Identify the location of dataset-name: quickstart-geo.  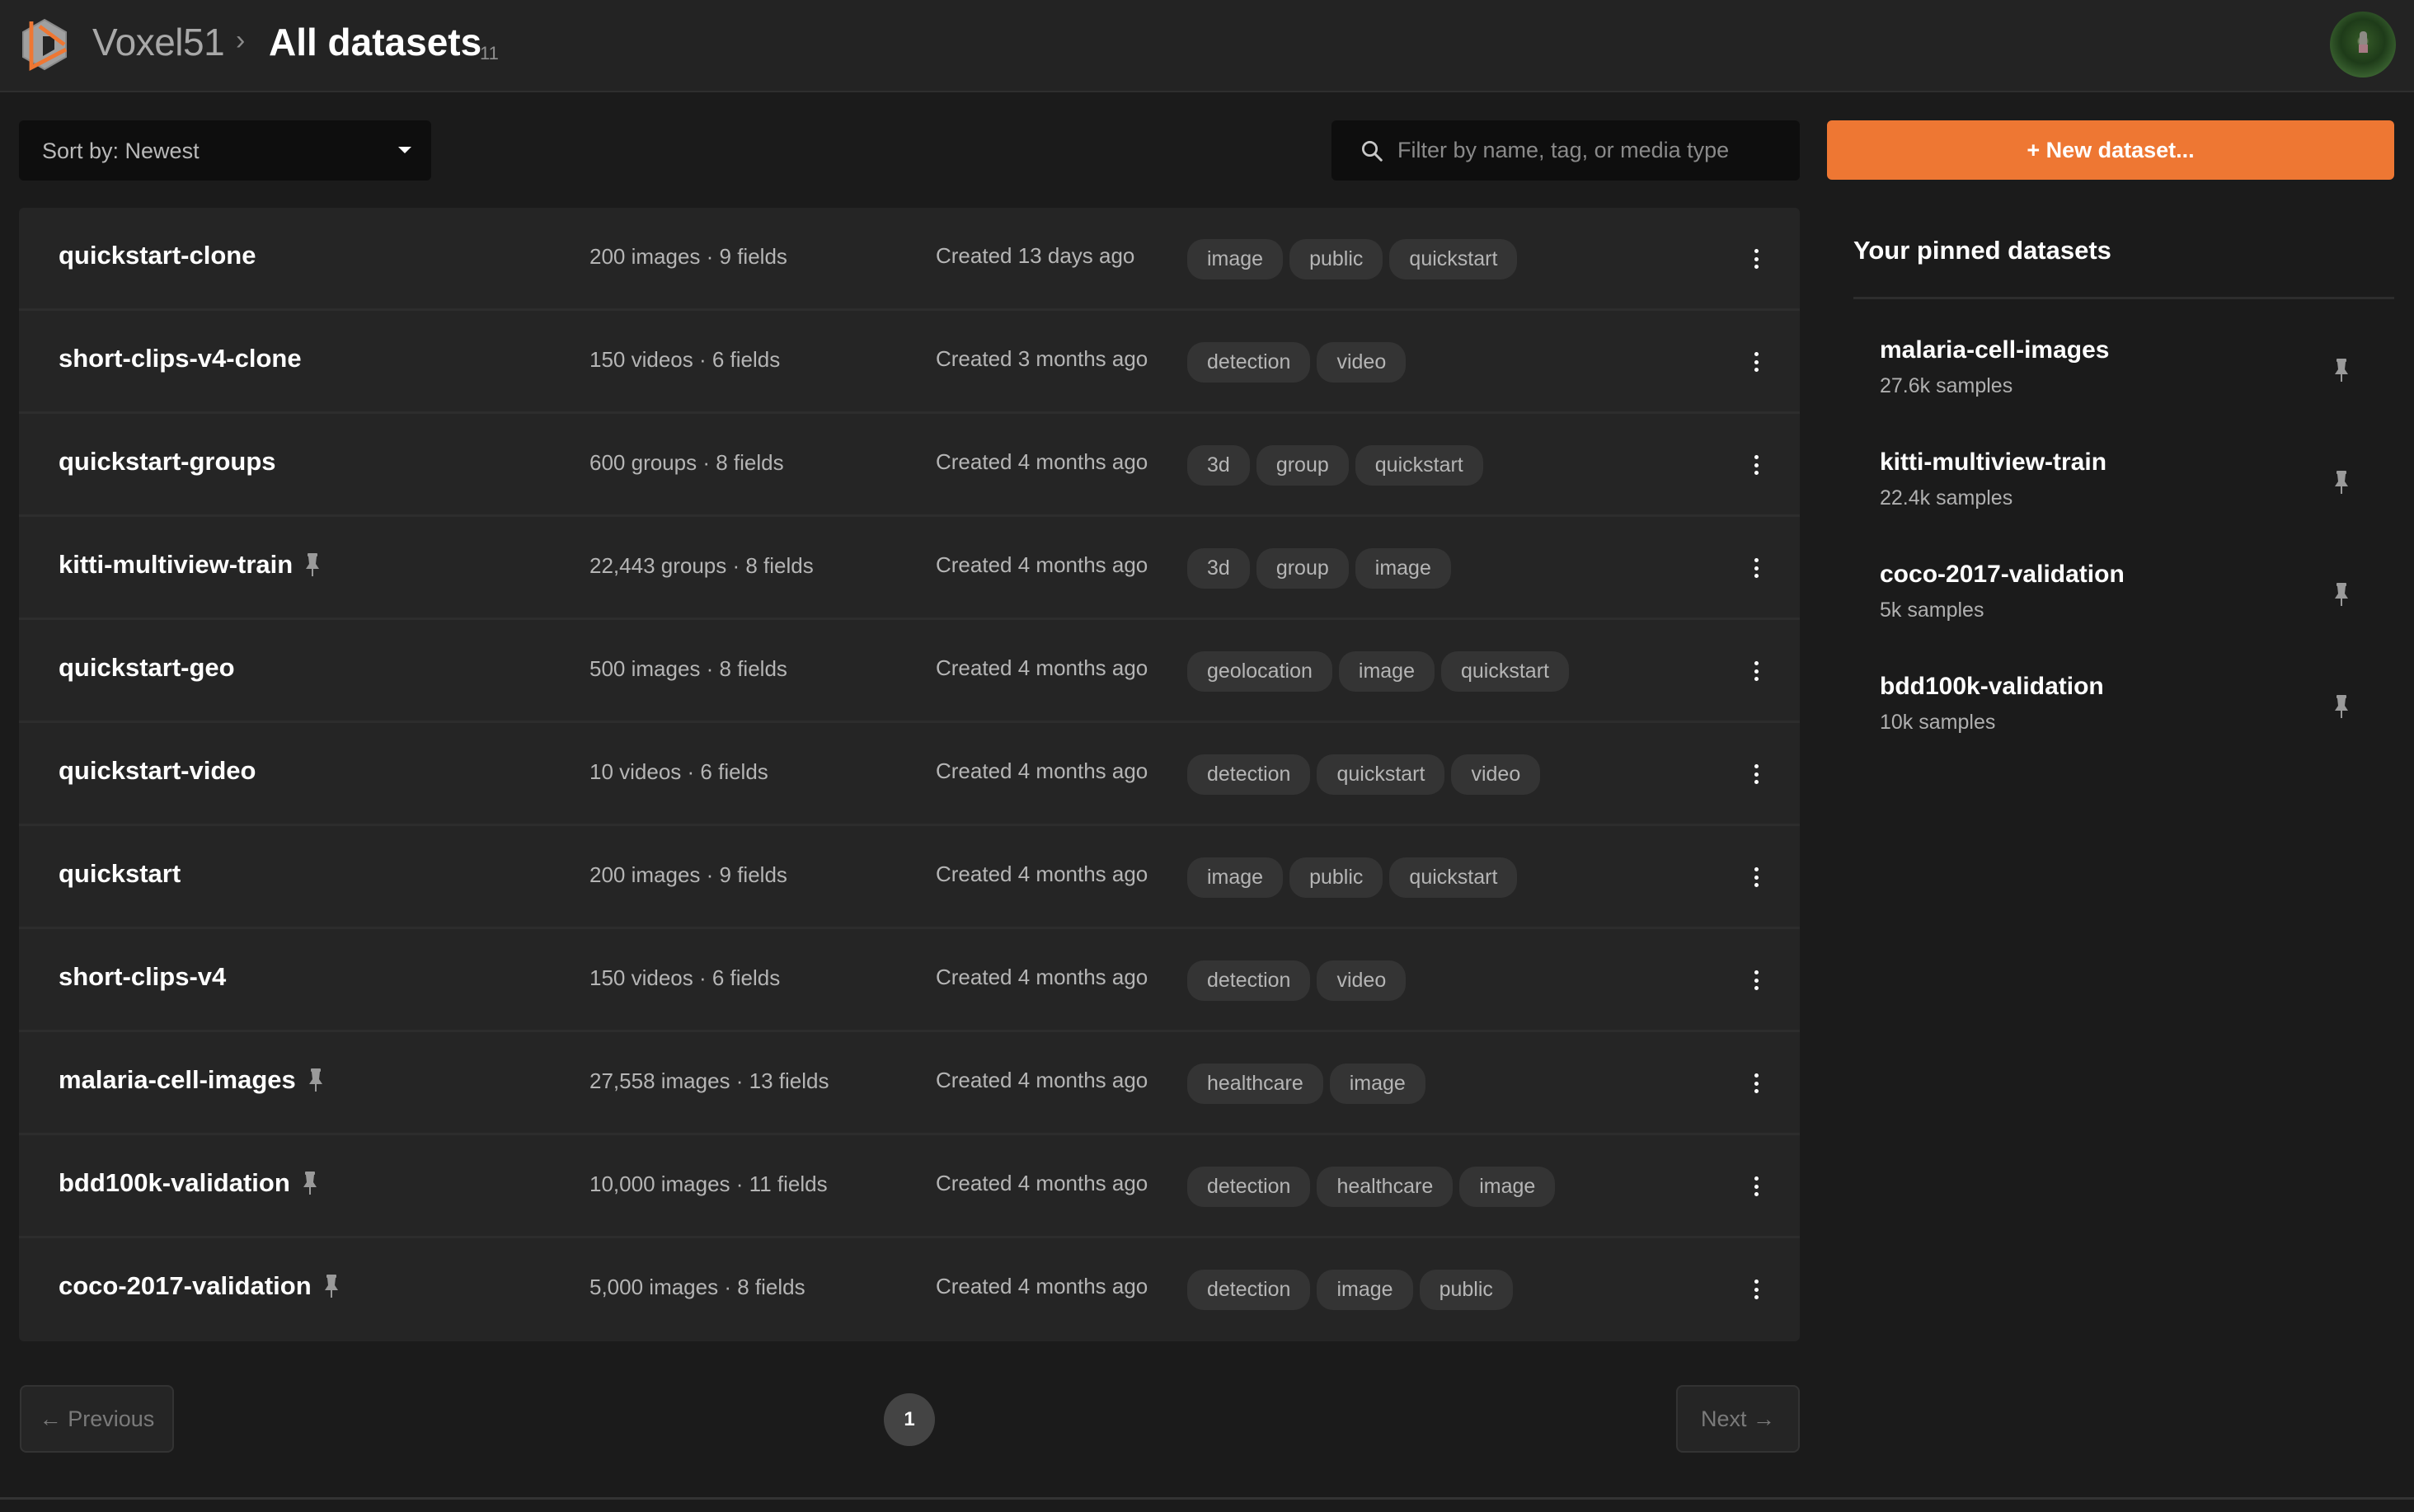
(147, 668).